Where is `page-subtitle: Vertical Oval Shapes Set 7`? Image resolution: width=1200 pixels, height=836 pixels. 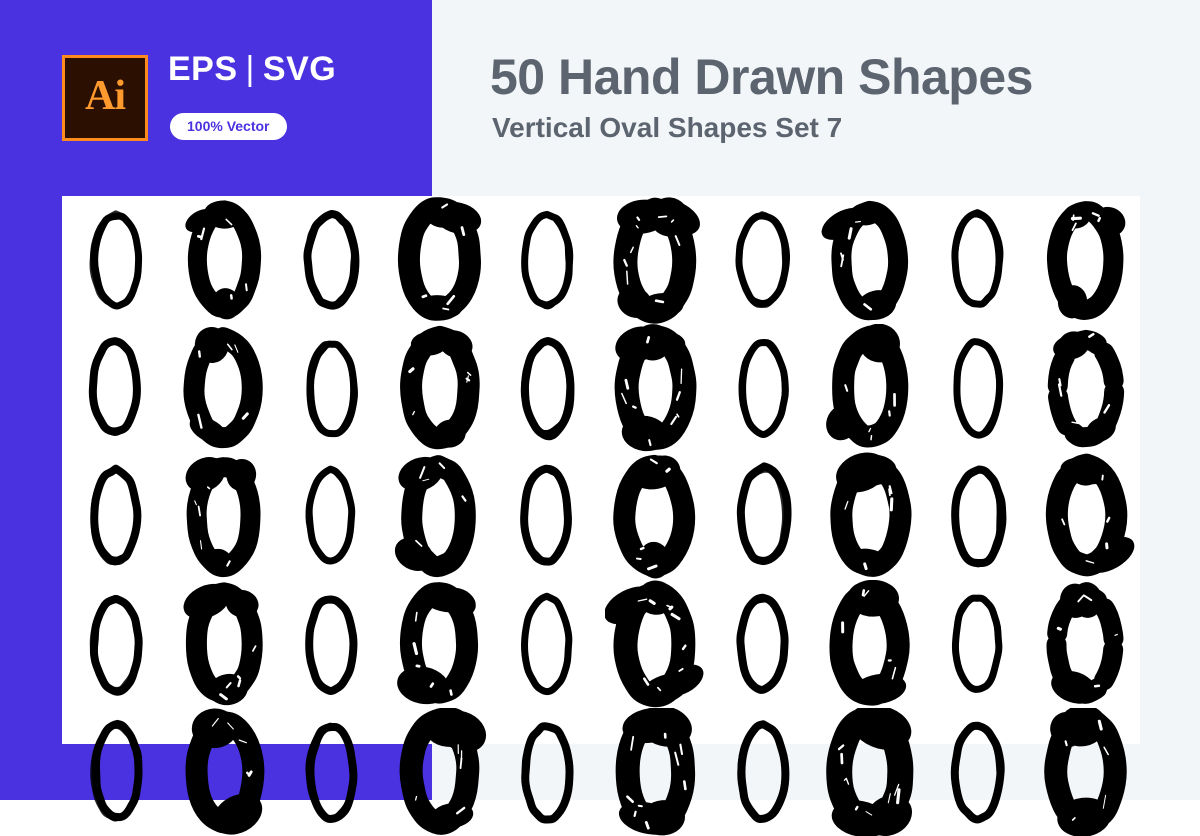
page-subtitle: Vertical Oval Shapes Set 7 is located at coordinates (667, 127).